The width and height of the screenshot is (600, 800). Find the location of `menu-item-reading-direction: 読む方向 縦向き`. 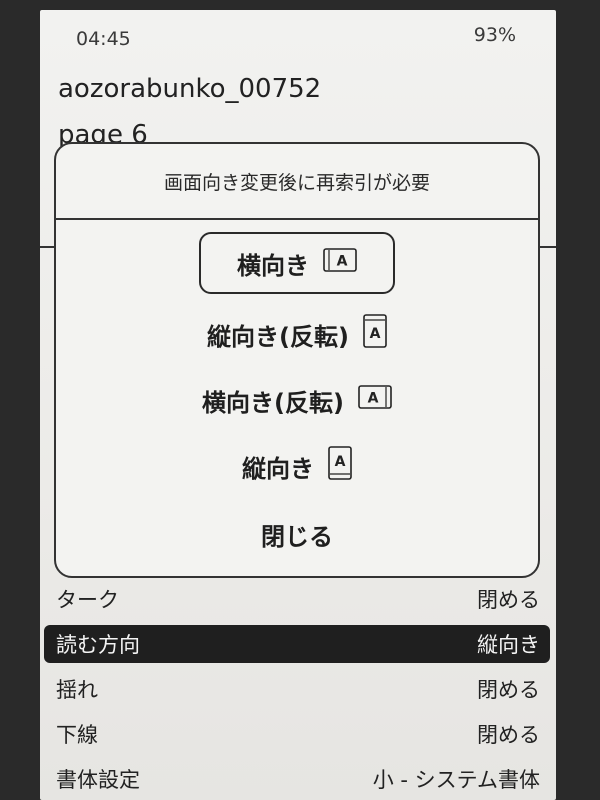

menu-item-reading-direction: 読む方向 縦向き is located at coordinates (297, 644).